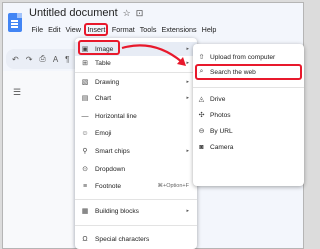  I want to click on drawing-icon: ▧, so click(85, 82).